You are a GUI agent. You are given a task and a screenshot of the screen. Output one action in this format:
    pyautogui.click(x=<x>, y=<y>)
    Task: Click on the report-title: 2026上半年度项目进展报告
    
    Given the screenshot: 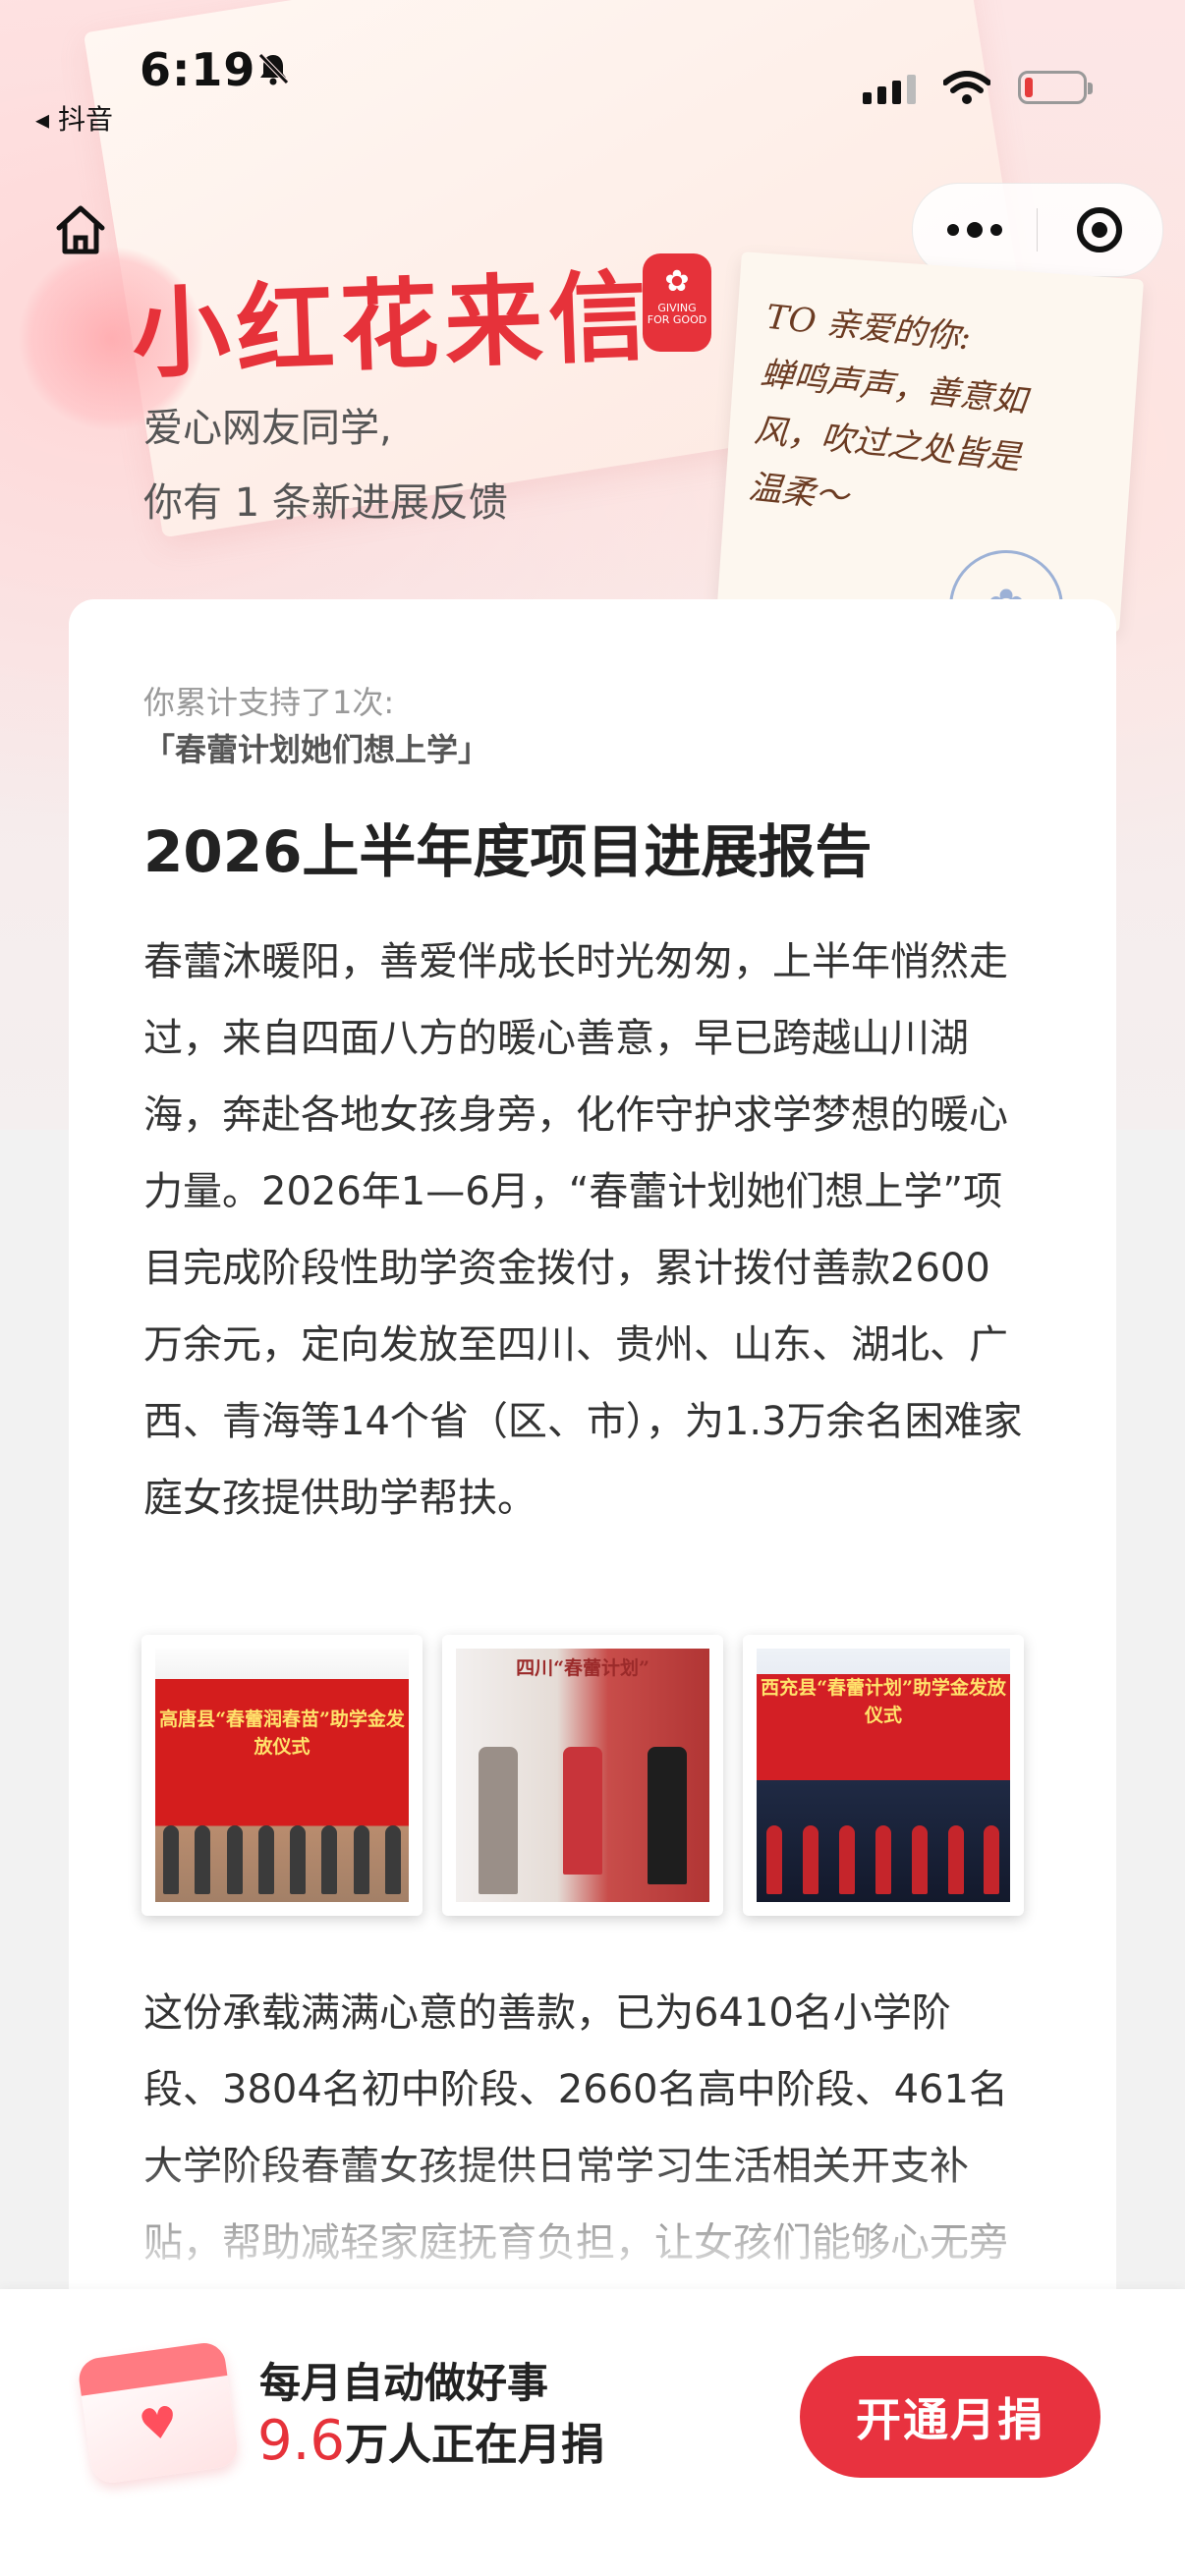 What is the action you would take?
    pyautogui.click(x=508, y=851)
    